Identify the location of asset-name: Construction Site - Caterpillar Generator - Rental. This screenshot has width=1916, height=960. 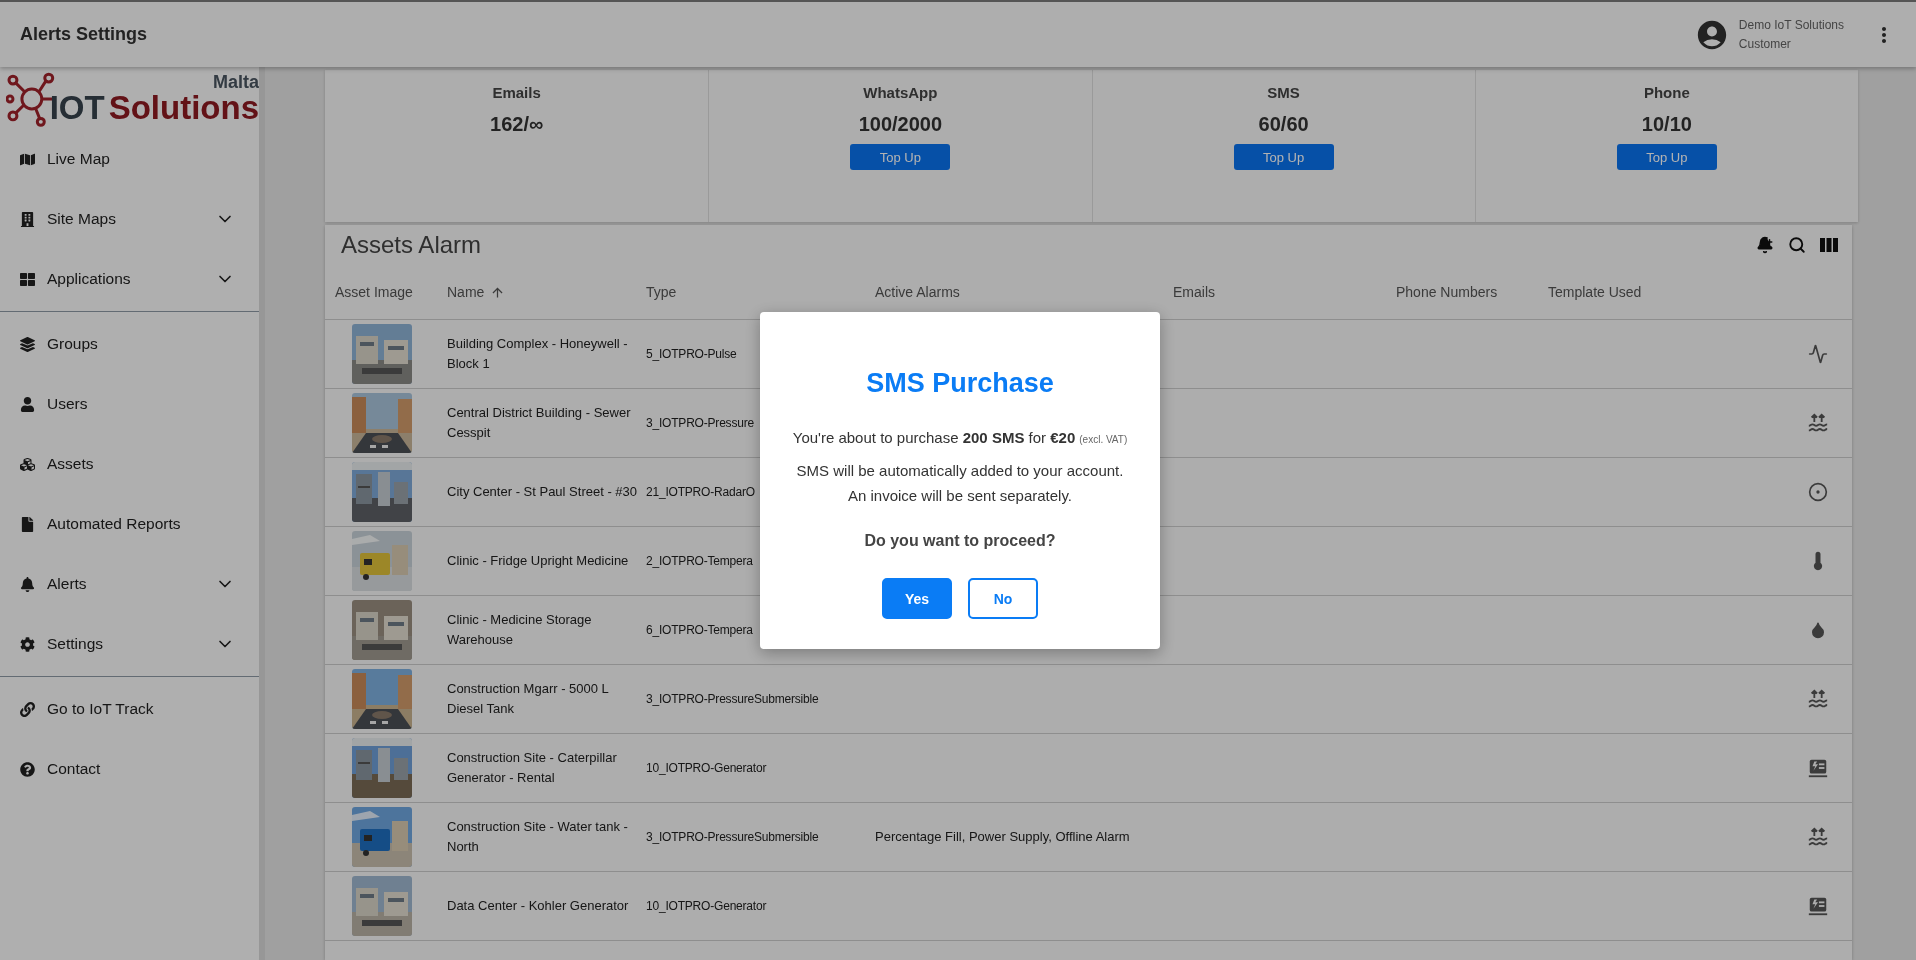
(532, 768).